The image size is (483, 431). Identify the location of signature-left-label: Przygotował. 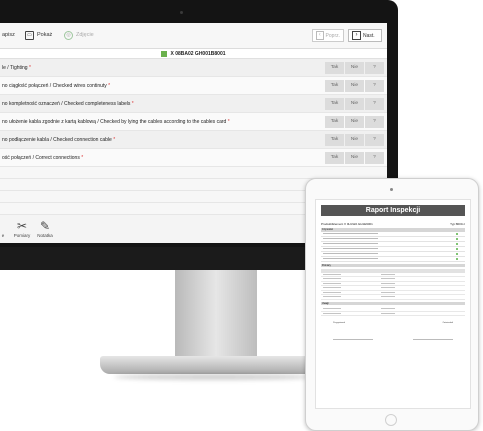
(339, 323).